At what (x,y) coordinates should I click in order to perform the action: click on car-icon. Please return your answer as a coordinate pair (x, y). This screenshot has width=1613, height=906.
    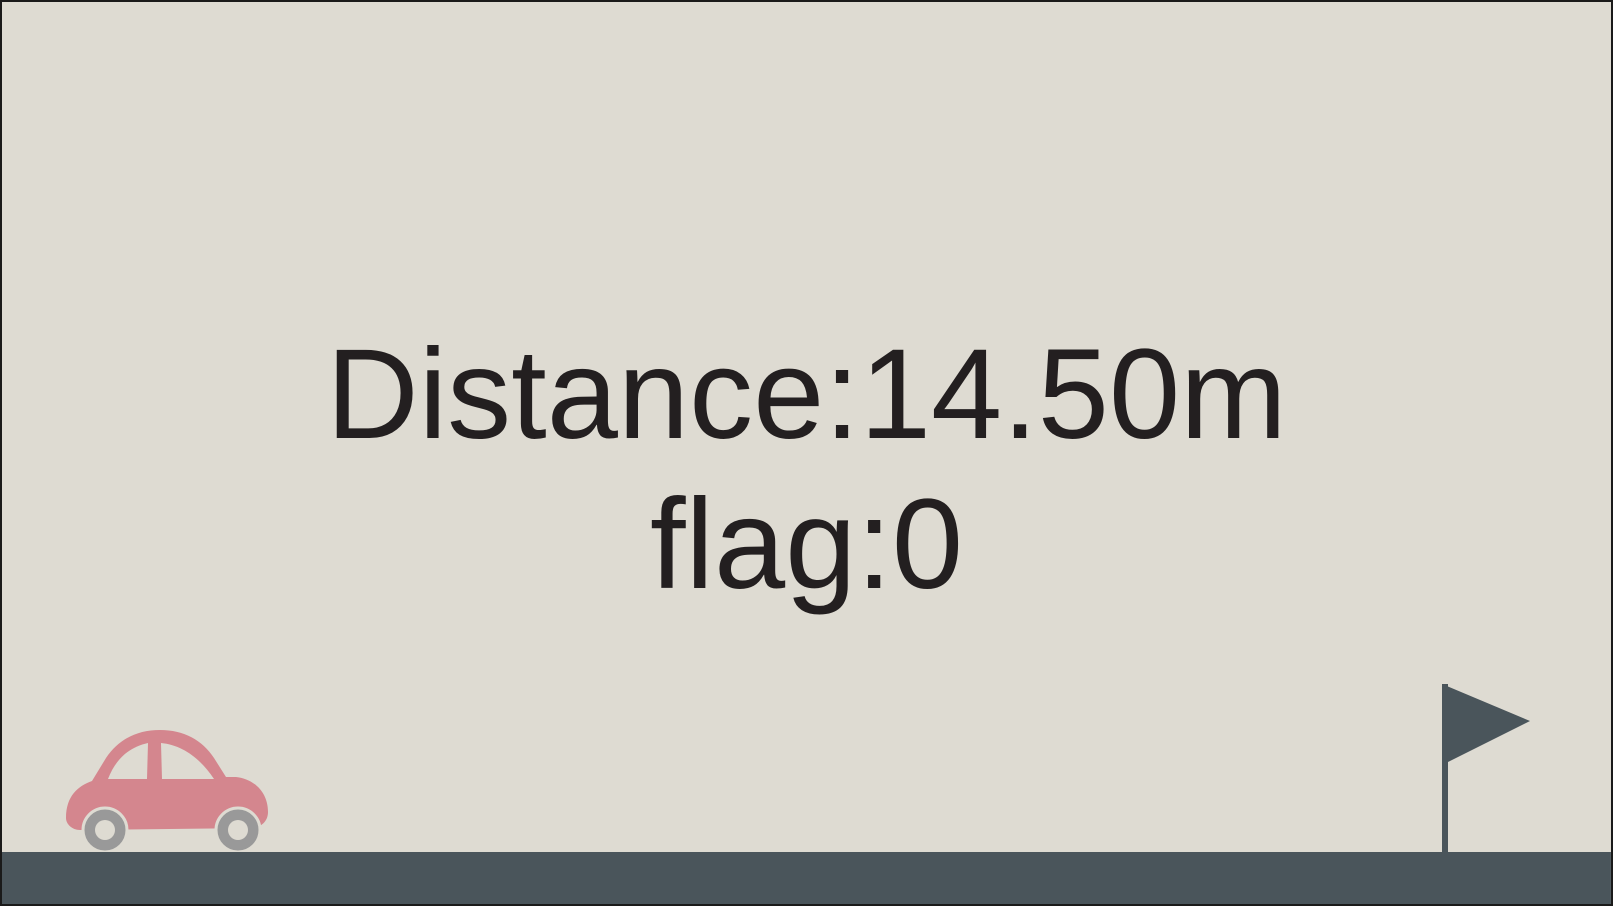
    Looking at the image, I should click on (167, 792).